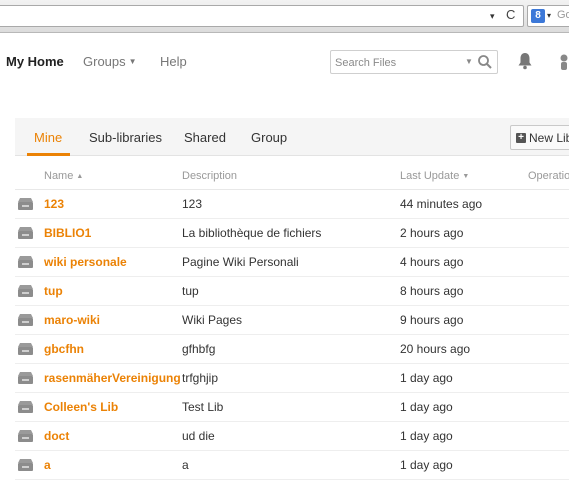  I want to click on library-last-update: 8 hours ago, so click(432, 291).